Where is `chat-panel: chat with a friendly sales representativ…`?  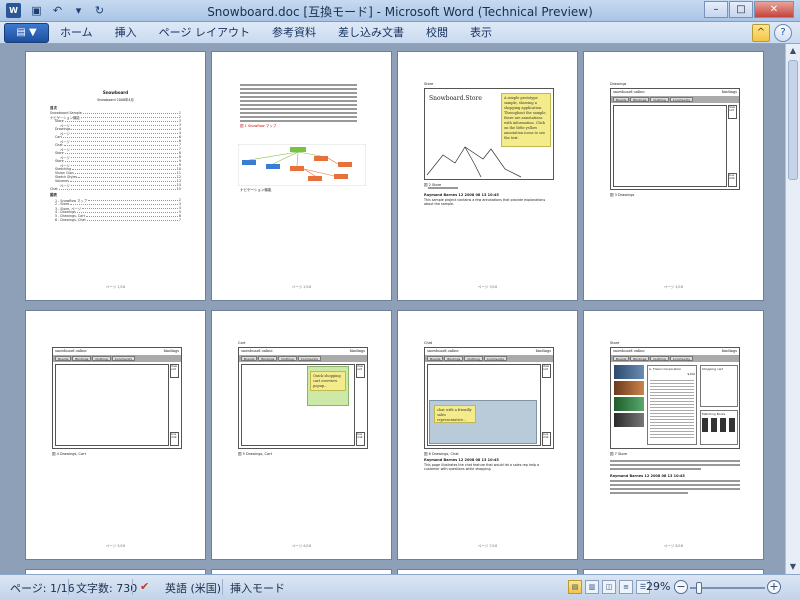 chat-panel: chat with a friendly sales representativ… is located at coordinates (483, 422).